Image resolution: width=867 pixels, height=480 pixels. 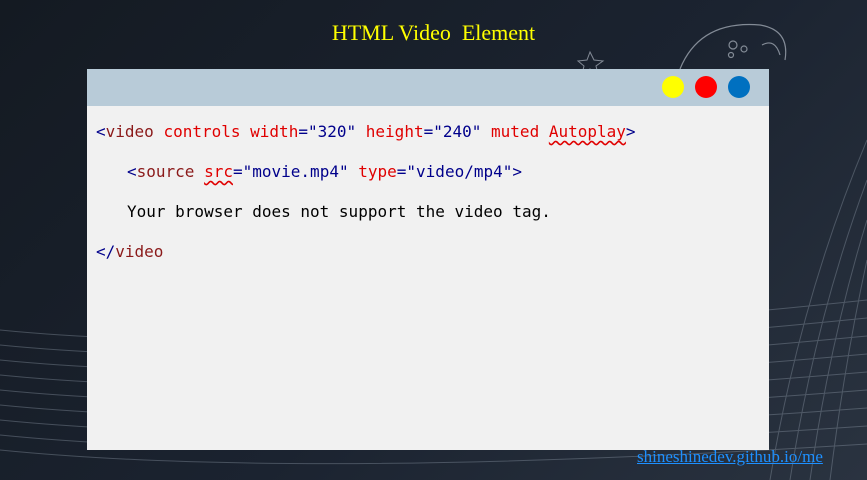 I want to click on code-value: "video/mp4", so click(x=459, y=171).